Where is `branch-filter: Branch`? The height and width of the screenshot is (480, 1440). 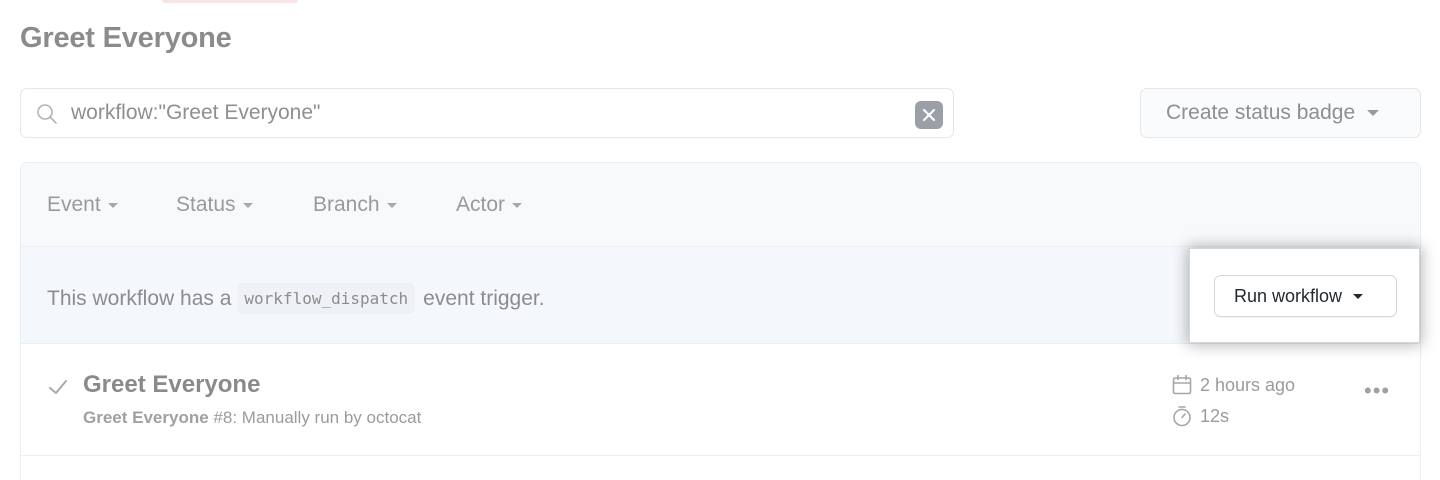
branch-filter: Branch is located at coordinates (355, 205).